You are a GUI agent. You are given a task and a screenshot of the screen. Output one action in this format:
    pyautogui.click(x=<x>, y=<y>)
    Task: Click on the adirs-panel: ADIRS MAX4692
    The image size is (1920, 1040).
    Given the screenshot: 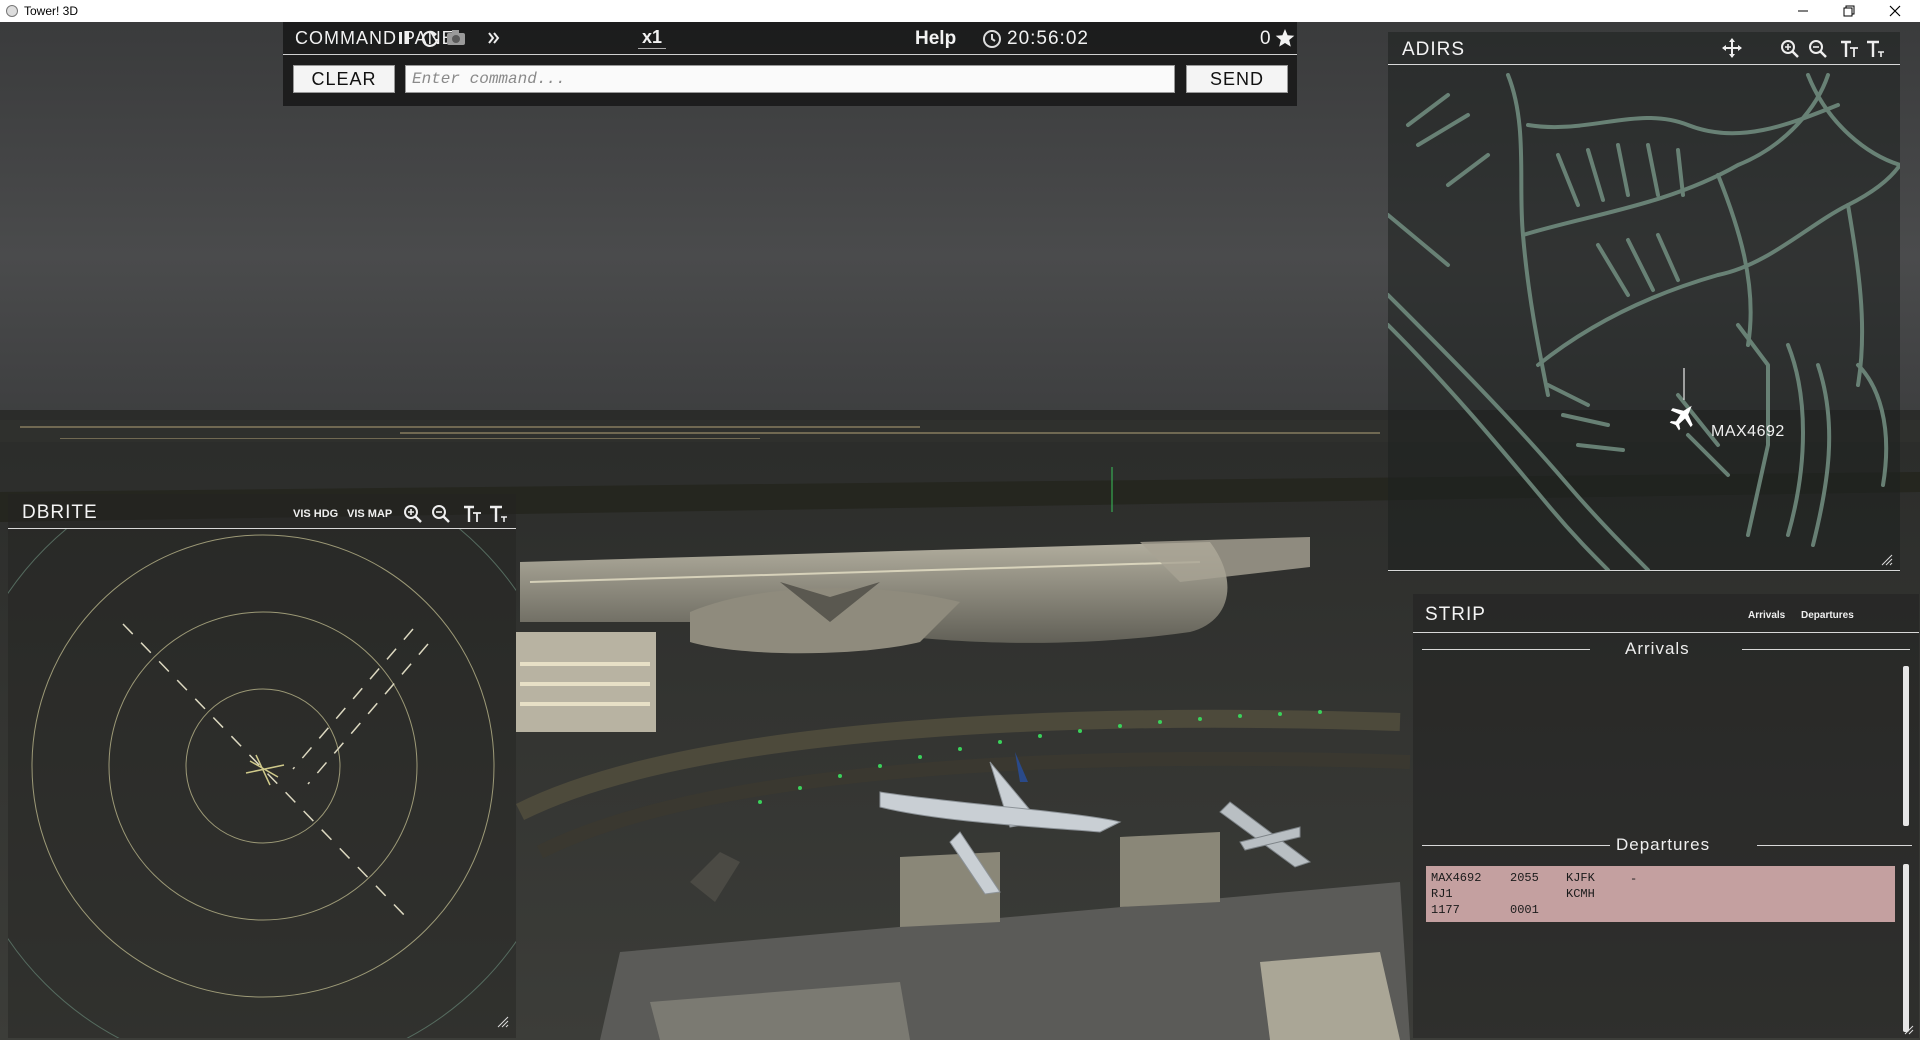 What is the action you would take?
    pyautogui.click(x=1644, y=302)
    